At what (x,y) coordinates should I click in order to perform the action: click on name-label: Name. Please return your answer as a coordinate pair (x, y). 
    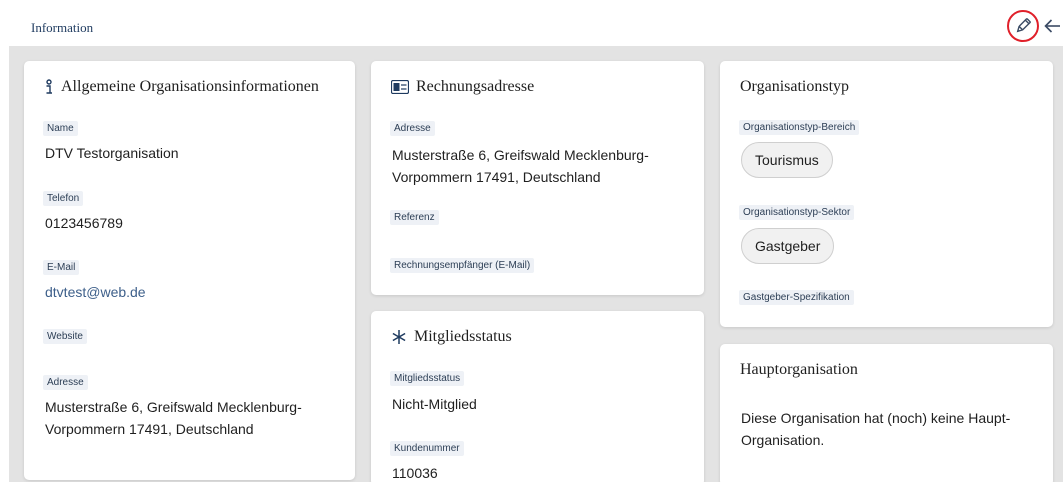
    Looking at the image, I should click on (60, 128).